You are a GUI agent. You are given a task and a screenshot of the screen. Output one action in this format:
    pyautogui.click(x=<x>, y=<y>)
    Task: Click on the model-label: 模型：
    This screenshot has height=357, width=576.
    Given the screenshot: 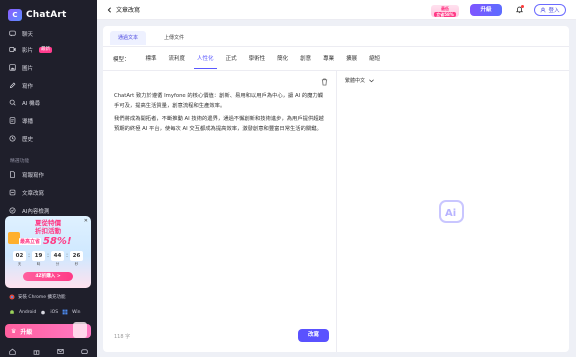 What is the action you would take?
    pyautogui.click(x=121, y=60)
    